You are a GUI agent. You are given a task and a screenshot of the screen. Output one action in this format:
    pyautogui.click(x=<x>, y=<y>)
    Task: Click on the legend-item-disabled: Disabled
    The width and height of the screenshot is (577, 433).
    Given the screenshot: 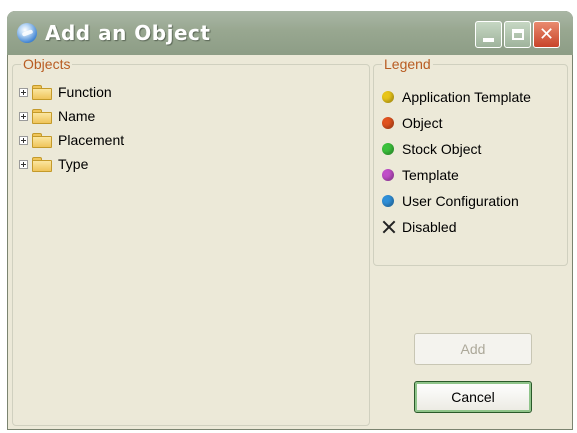 What is the action you would take?
    pyautogui.click(x=456, y=227)
    